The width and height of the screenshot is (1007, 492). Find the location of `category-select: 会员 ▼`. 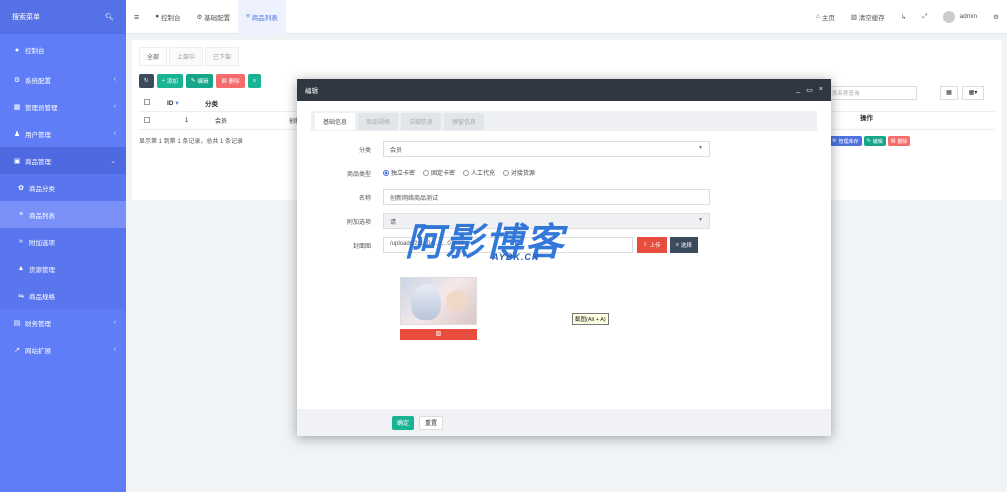

category-select: 会员 ▼ is located at coordinates (546, 149).